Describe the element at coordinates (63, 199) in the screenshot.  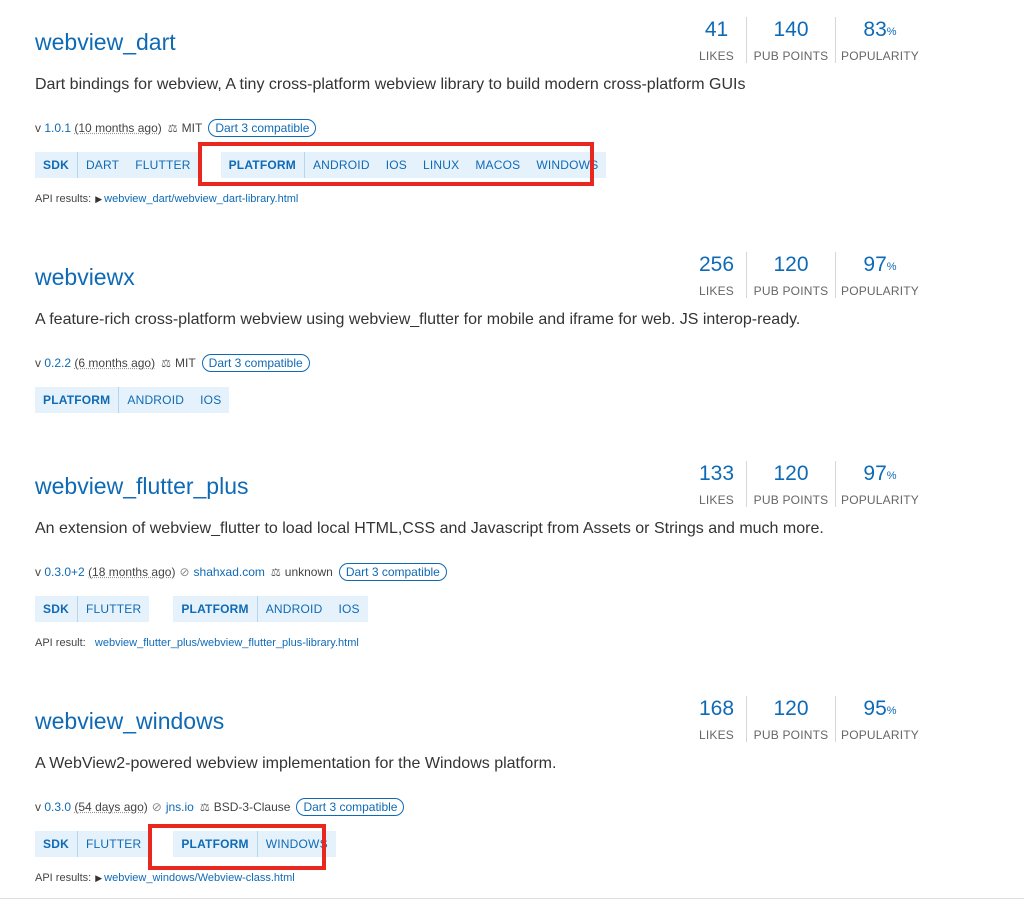
I see `api-results-label: API results:` at that location.